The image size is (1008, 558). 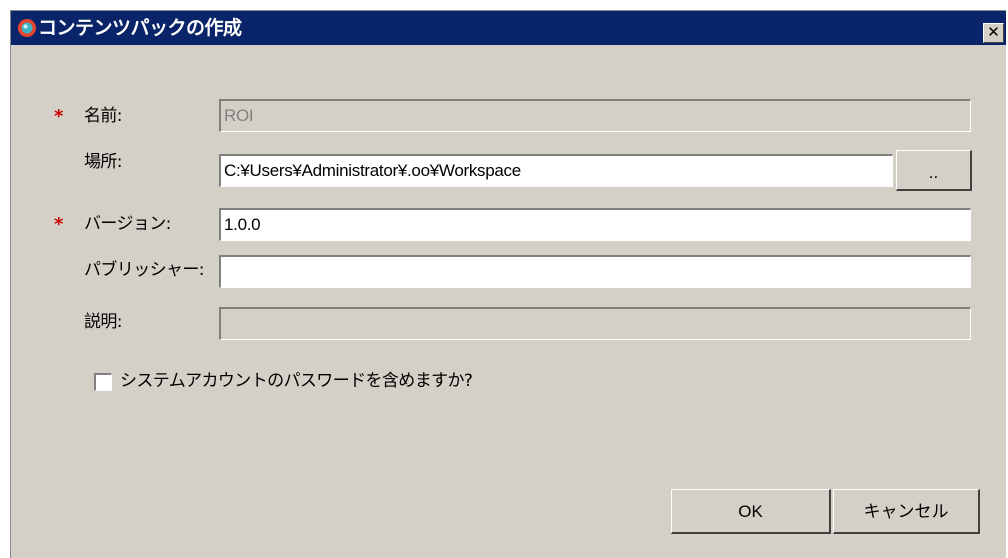 What do you see at coordinates (140, 28) in the screenshot?
I see `dialog-title: コンテンツパックの作成` at bounding box center [140, 28].